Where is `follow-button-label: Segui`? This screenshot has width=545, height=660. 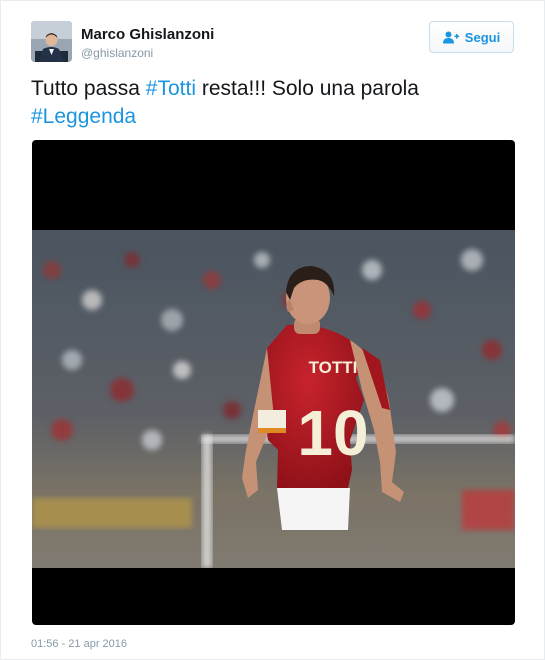 follow-button-label: Segui is located at coordinates (482, 37).